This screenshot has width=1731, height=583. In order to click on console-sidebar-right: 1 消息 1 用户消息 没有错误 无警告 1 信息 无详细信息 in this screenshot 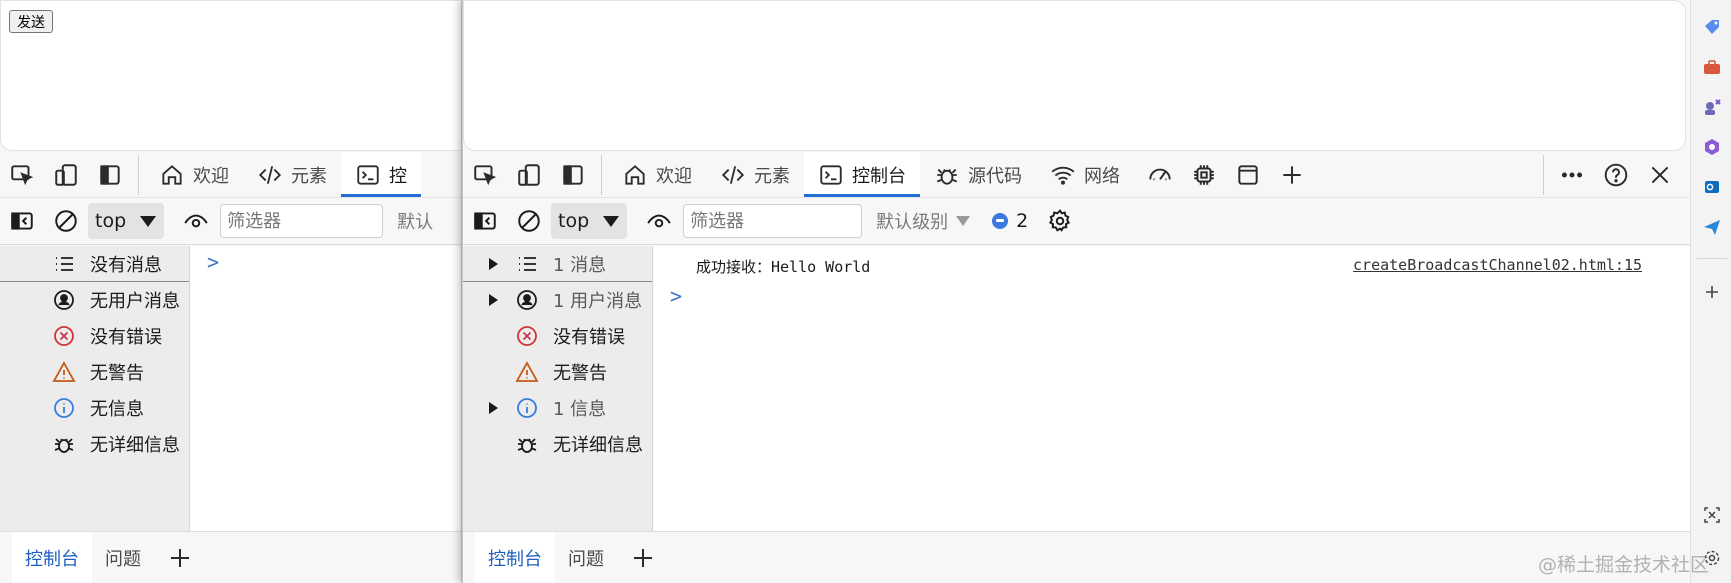, I will do `click(558, 388)`.